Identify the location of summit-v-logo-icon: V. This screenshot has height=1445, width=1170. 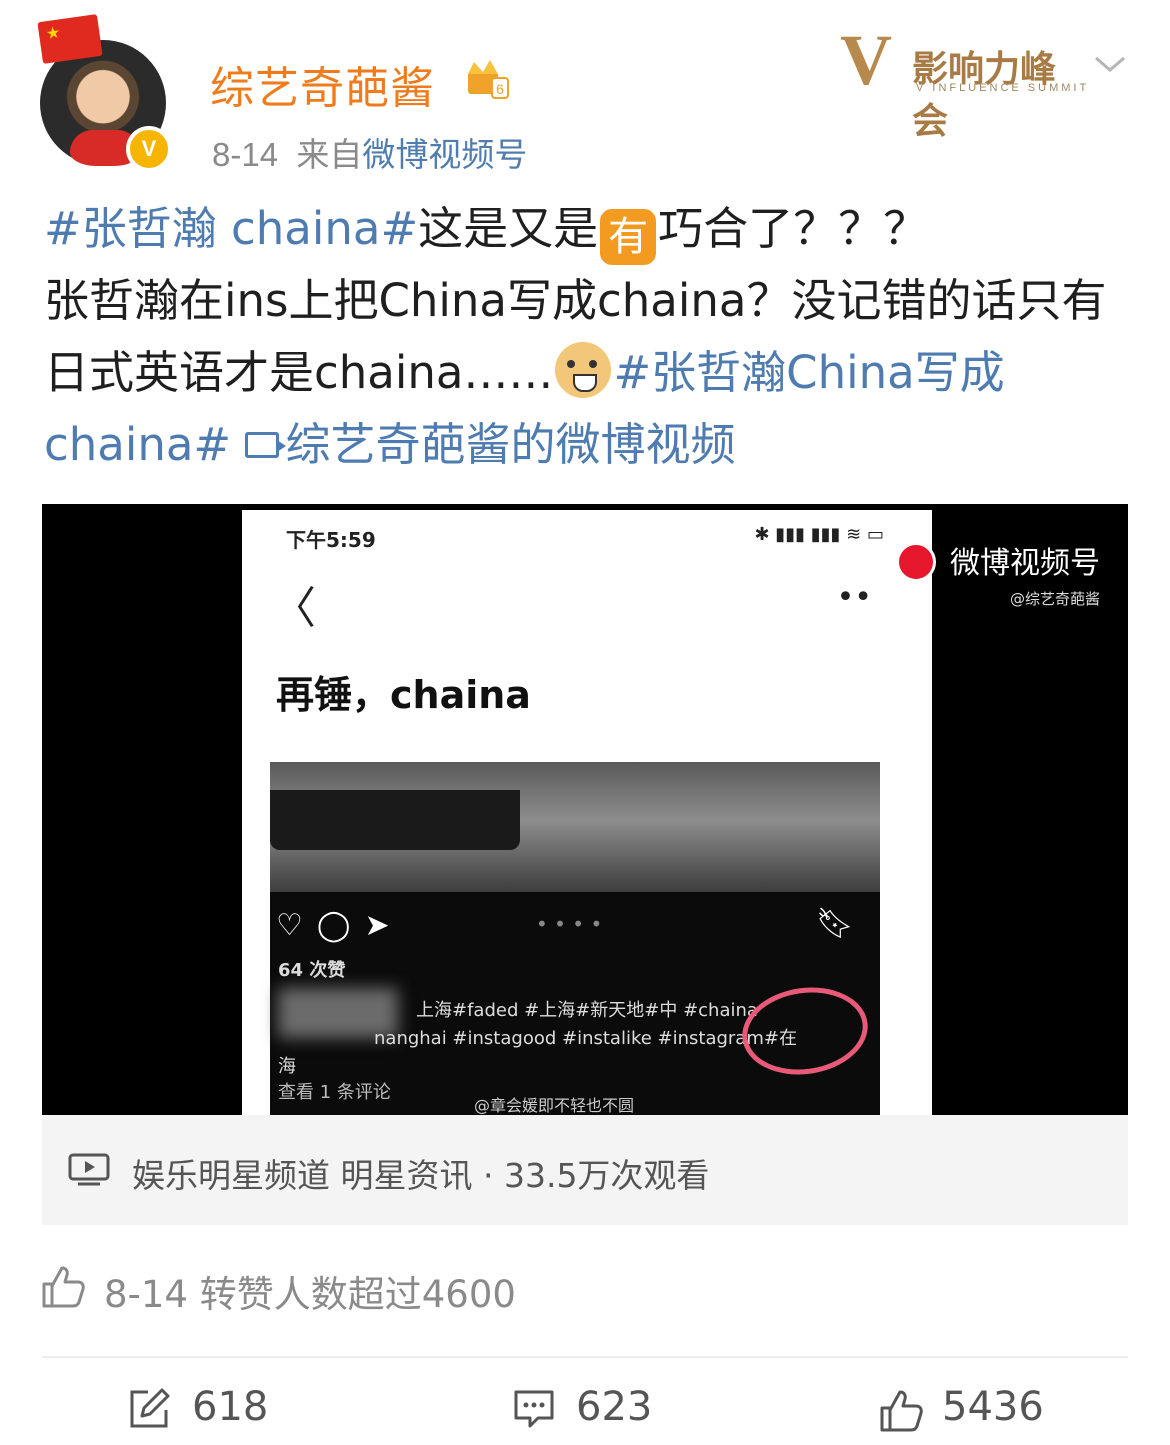
(866, 60).